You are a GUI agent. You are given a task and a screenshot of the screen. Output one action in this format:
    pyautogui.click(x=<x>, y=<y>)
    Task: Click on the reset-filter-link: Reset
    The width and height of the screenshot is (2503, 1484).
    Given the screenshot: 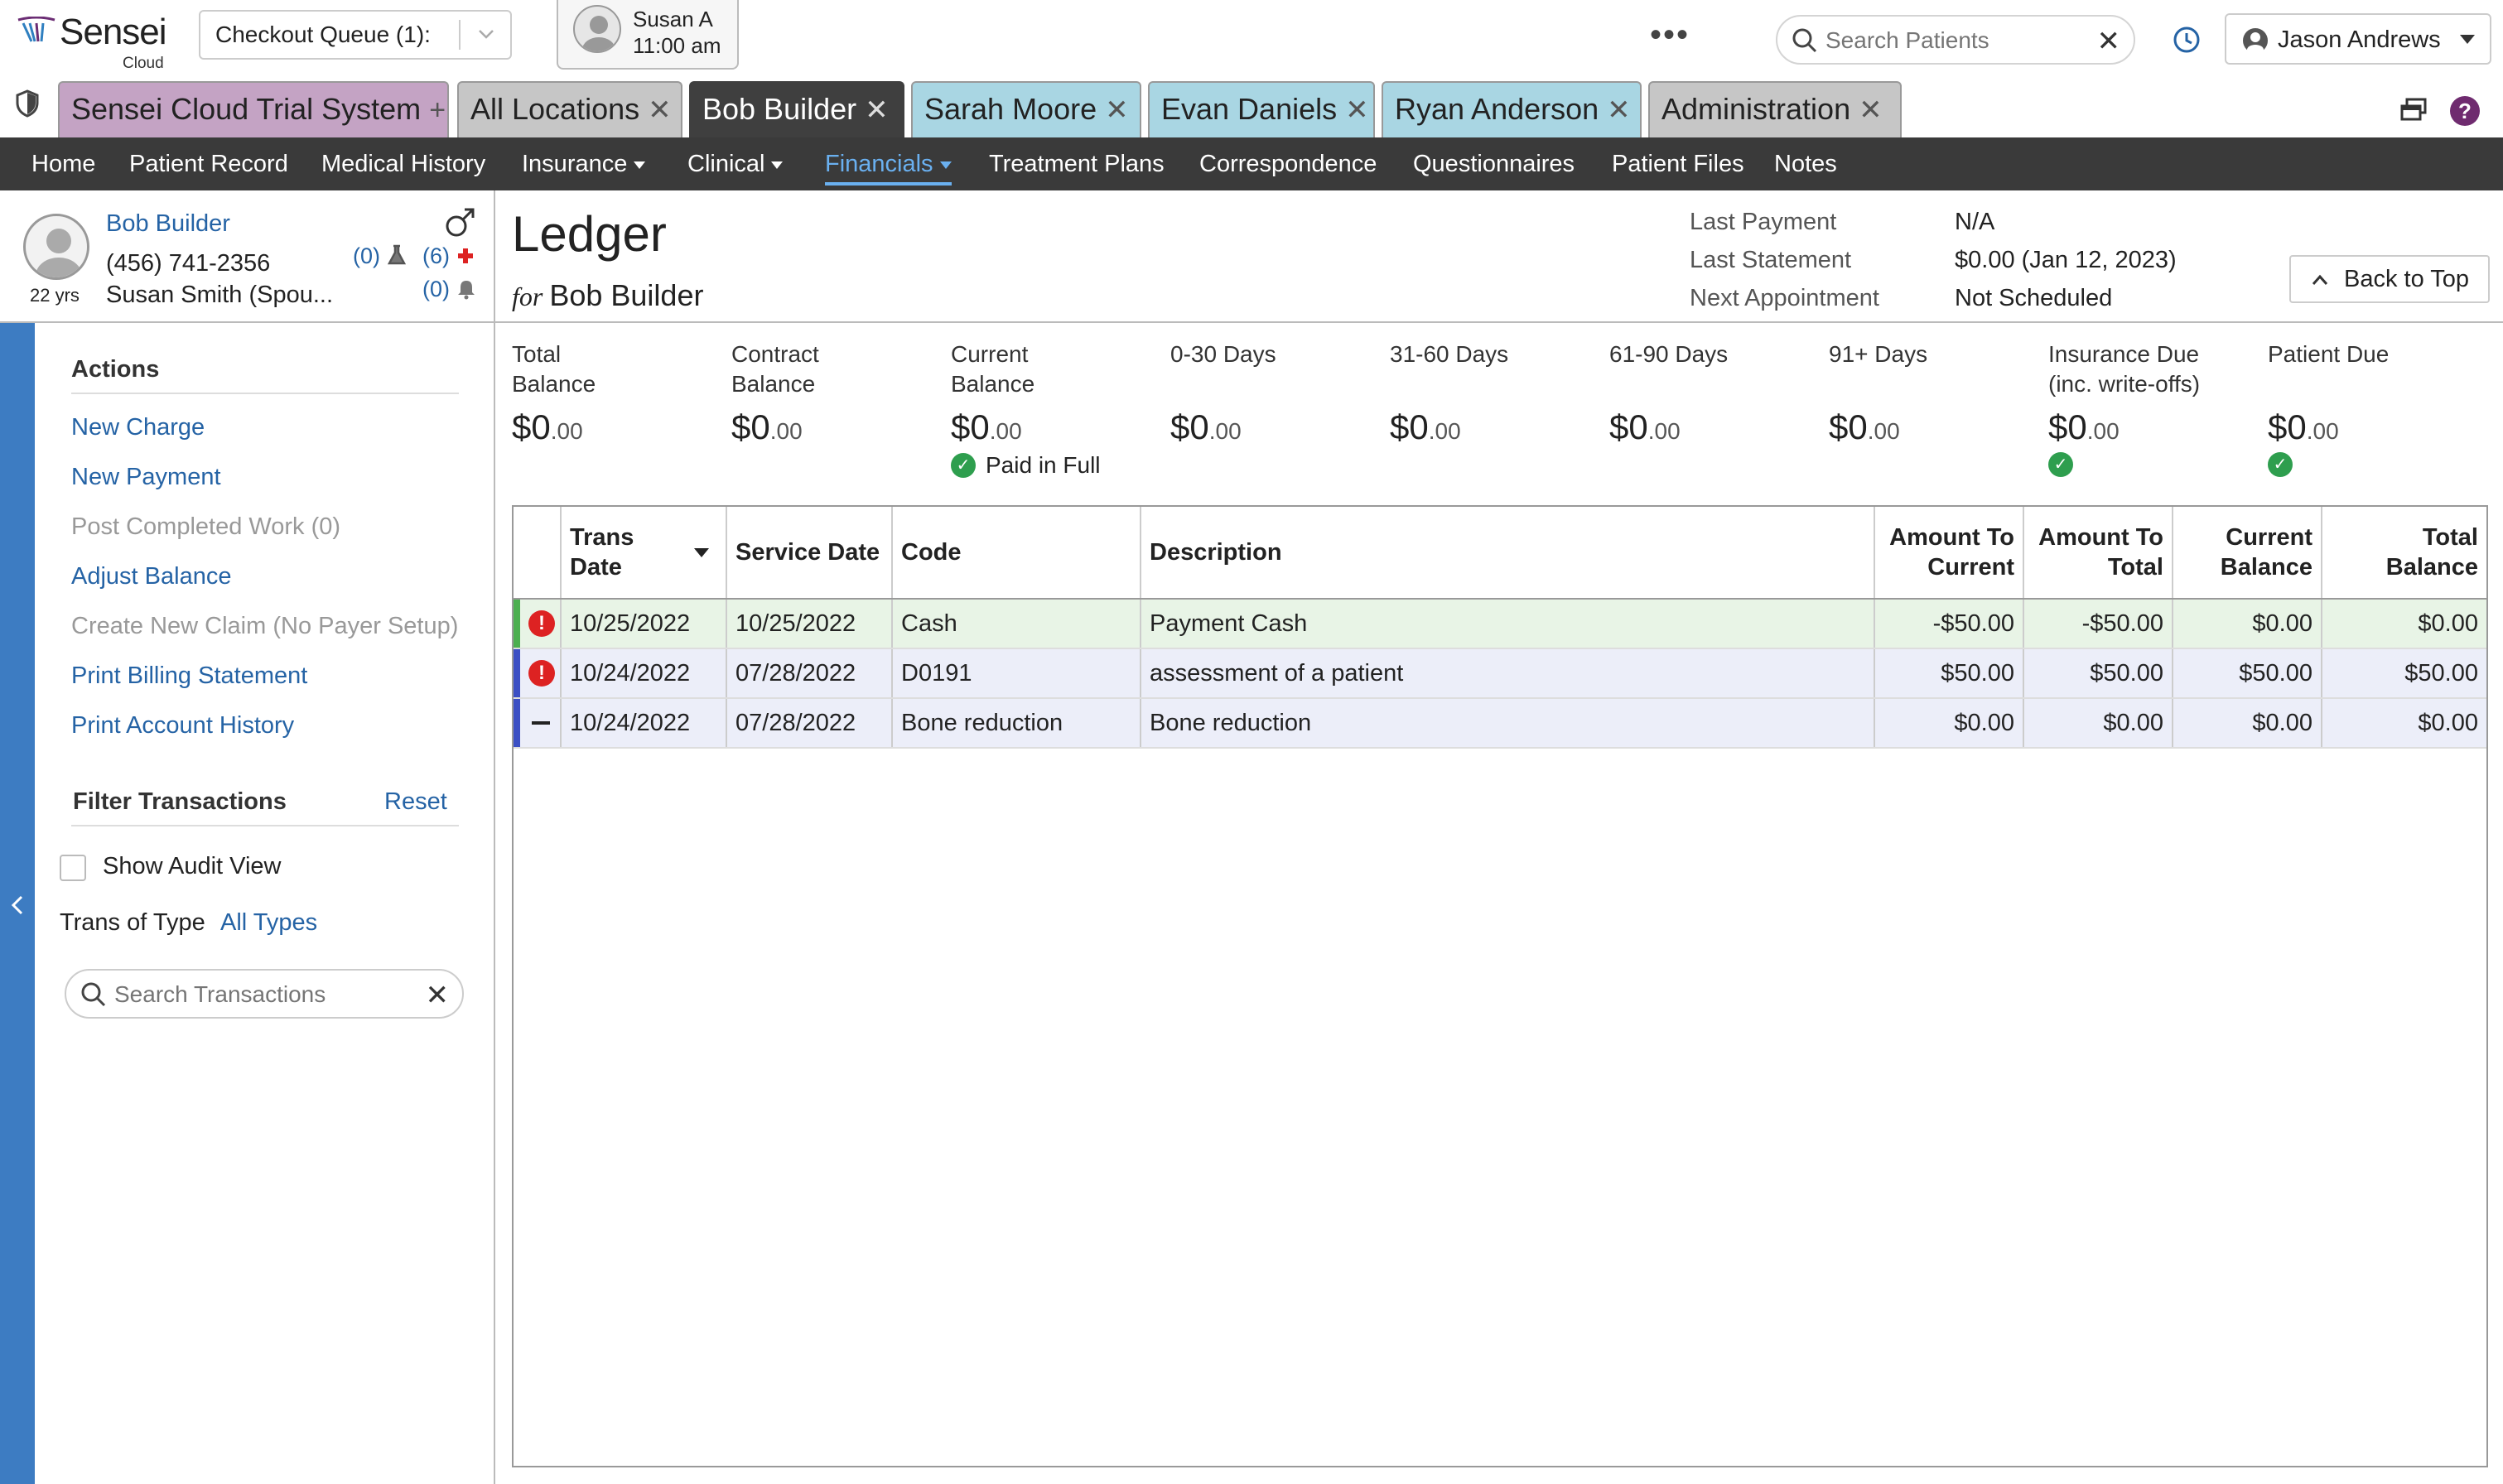 What is the action you would take?
    pyautogui.click(x=416, y=802)
    